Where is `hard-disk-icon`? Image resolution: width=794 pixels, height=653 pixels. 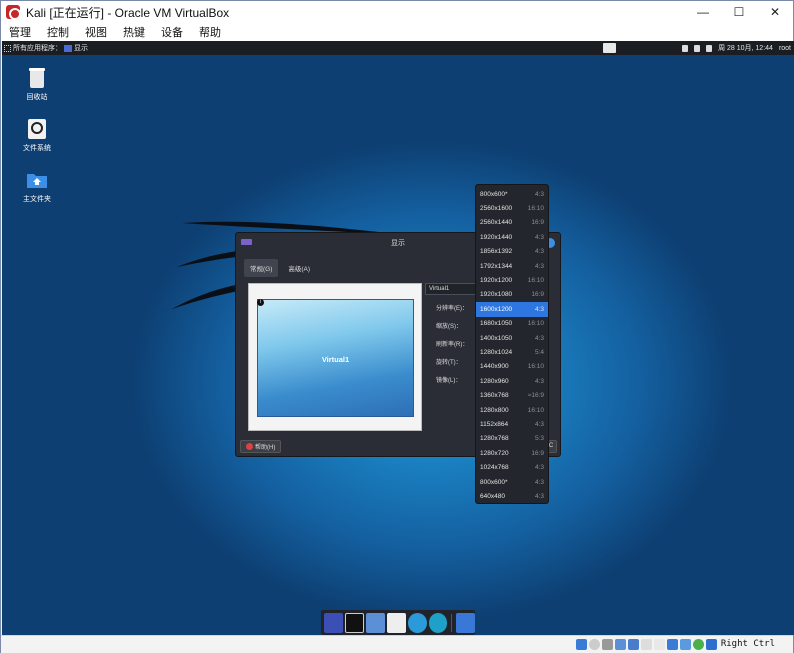 hard-disk-icon is located at coordinates (581, 644).